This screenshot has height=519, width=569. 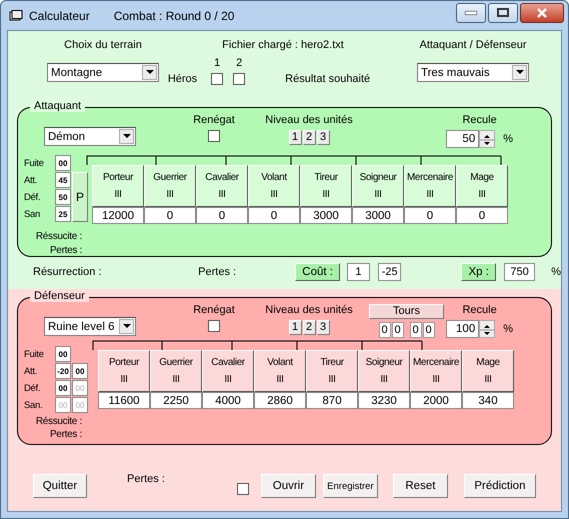 What do you see at coordinates (473, 72) in the screenshot?
I see `dropdown: Tres mauvais` at bounding box center [473, 72].